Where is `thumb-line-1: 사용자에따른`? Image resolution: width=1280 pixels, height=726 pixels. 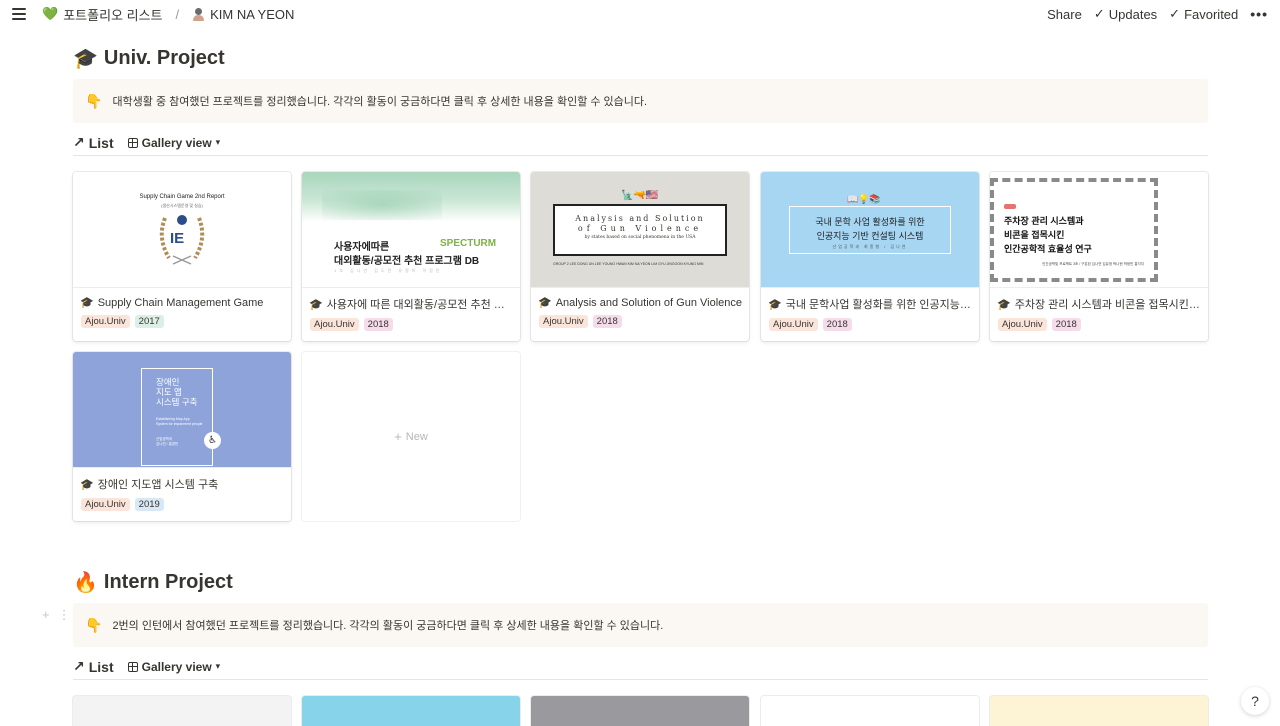 thumb-line-1: 사용자에따른 is located at coordinates (362, 247).